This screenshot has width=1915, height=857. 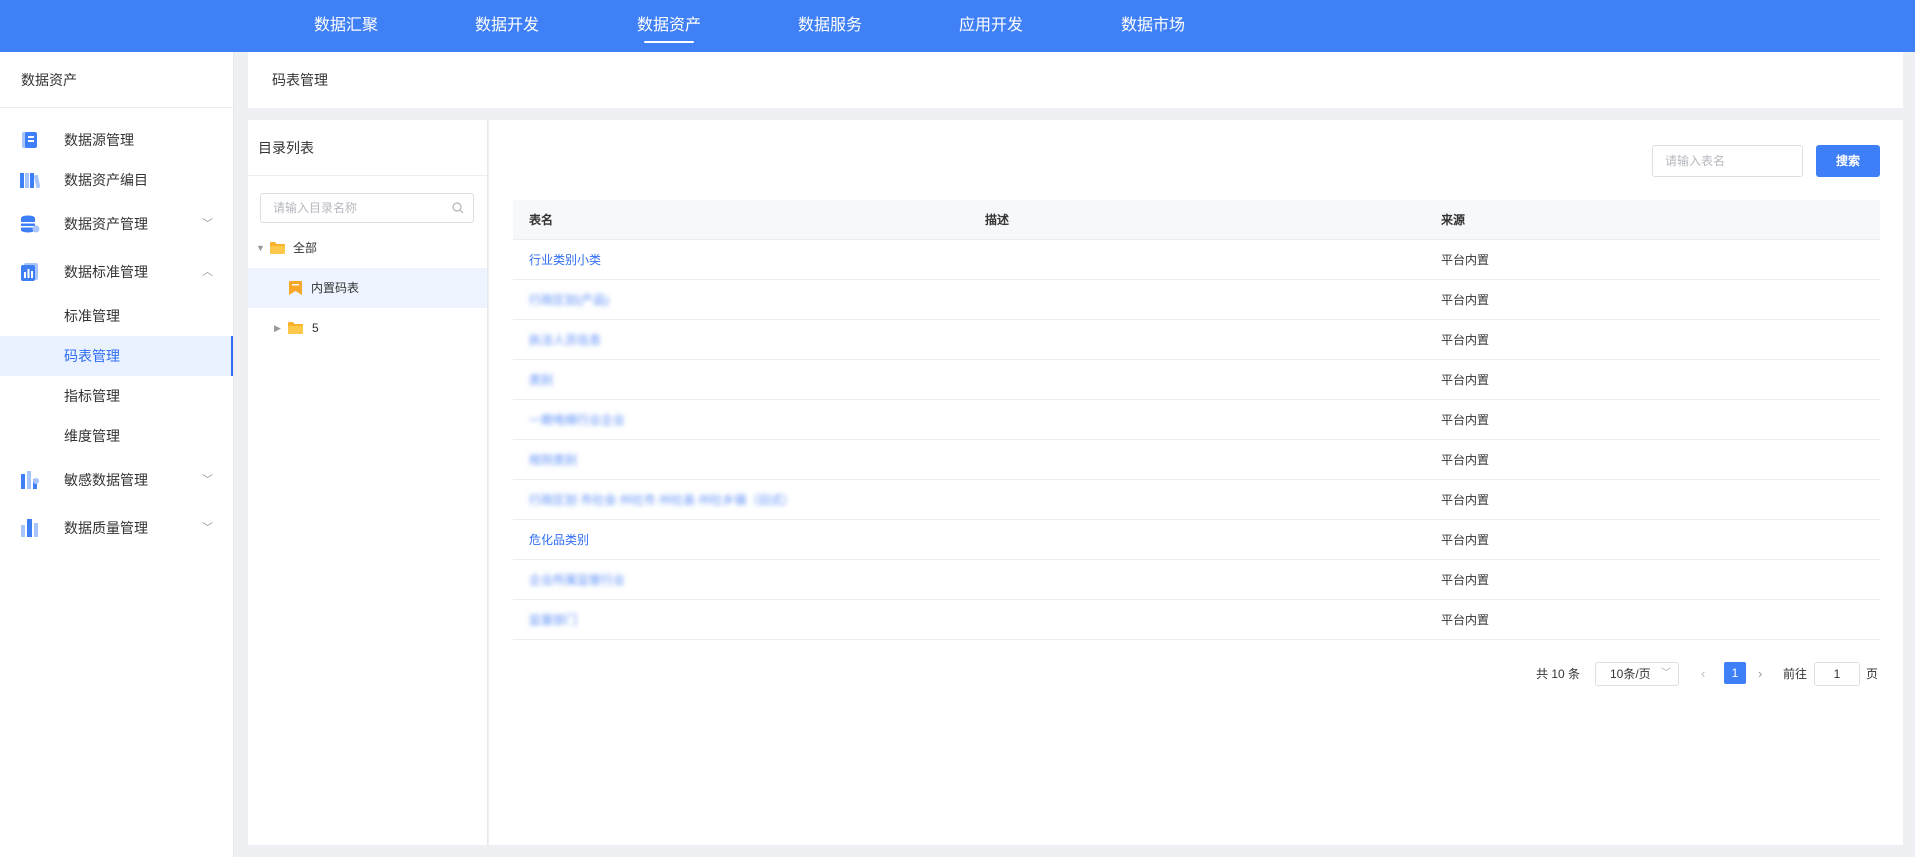 I want to click on sidebar-subitem-dimension: 维度管理, so click(x=116, y=436).